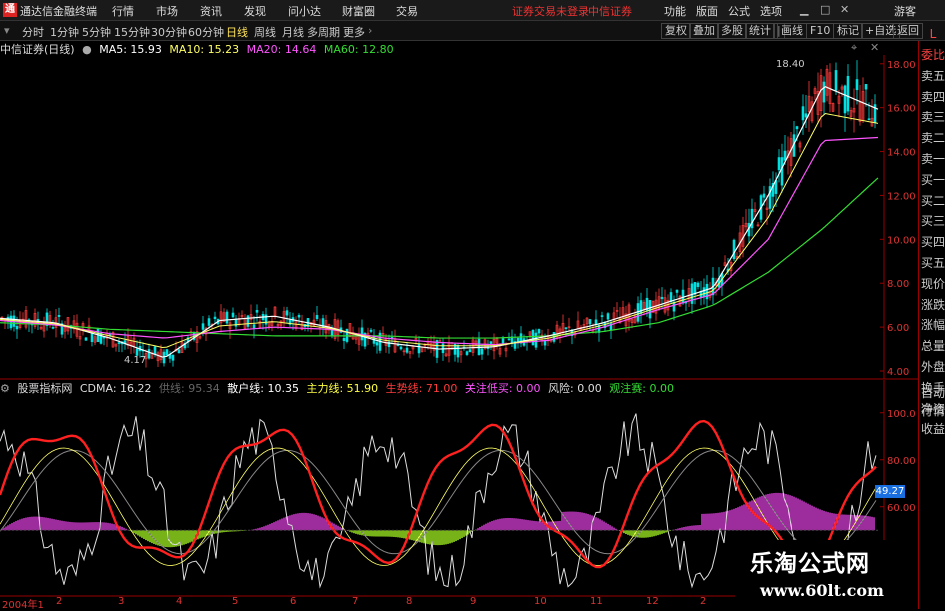 The image size is (945, 611). What do you see at coordinates (550, 11) in the screenshot?
I see `login-warning: 证券交易未登录` at bounding box center [550, 11].